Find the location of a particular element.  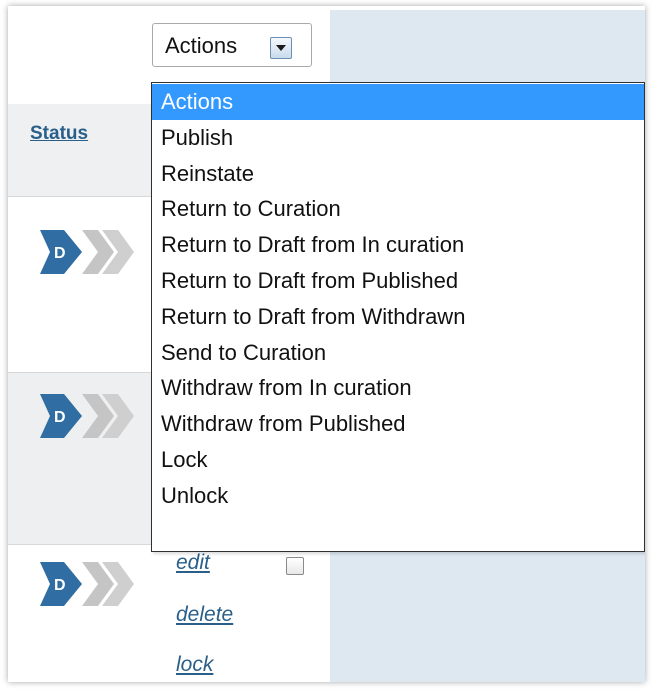

chevron-down-icon is located at coordinates (281, 48).